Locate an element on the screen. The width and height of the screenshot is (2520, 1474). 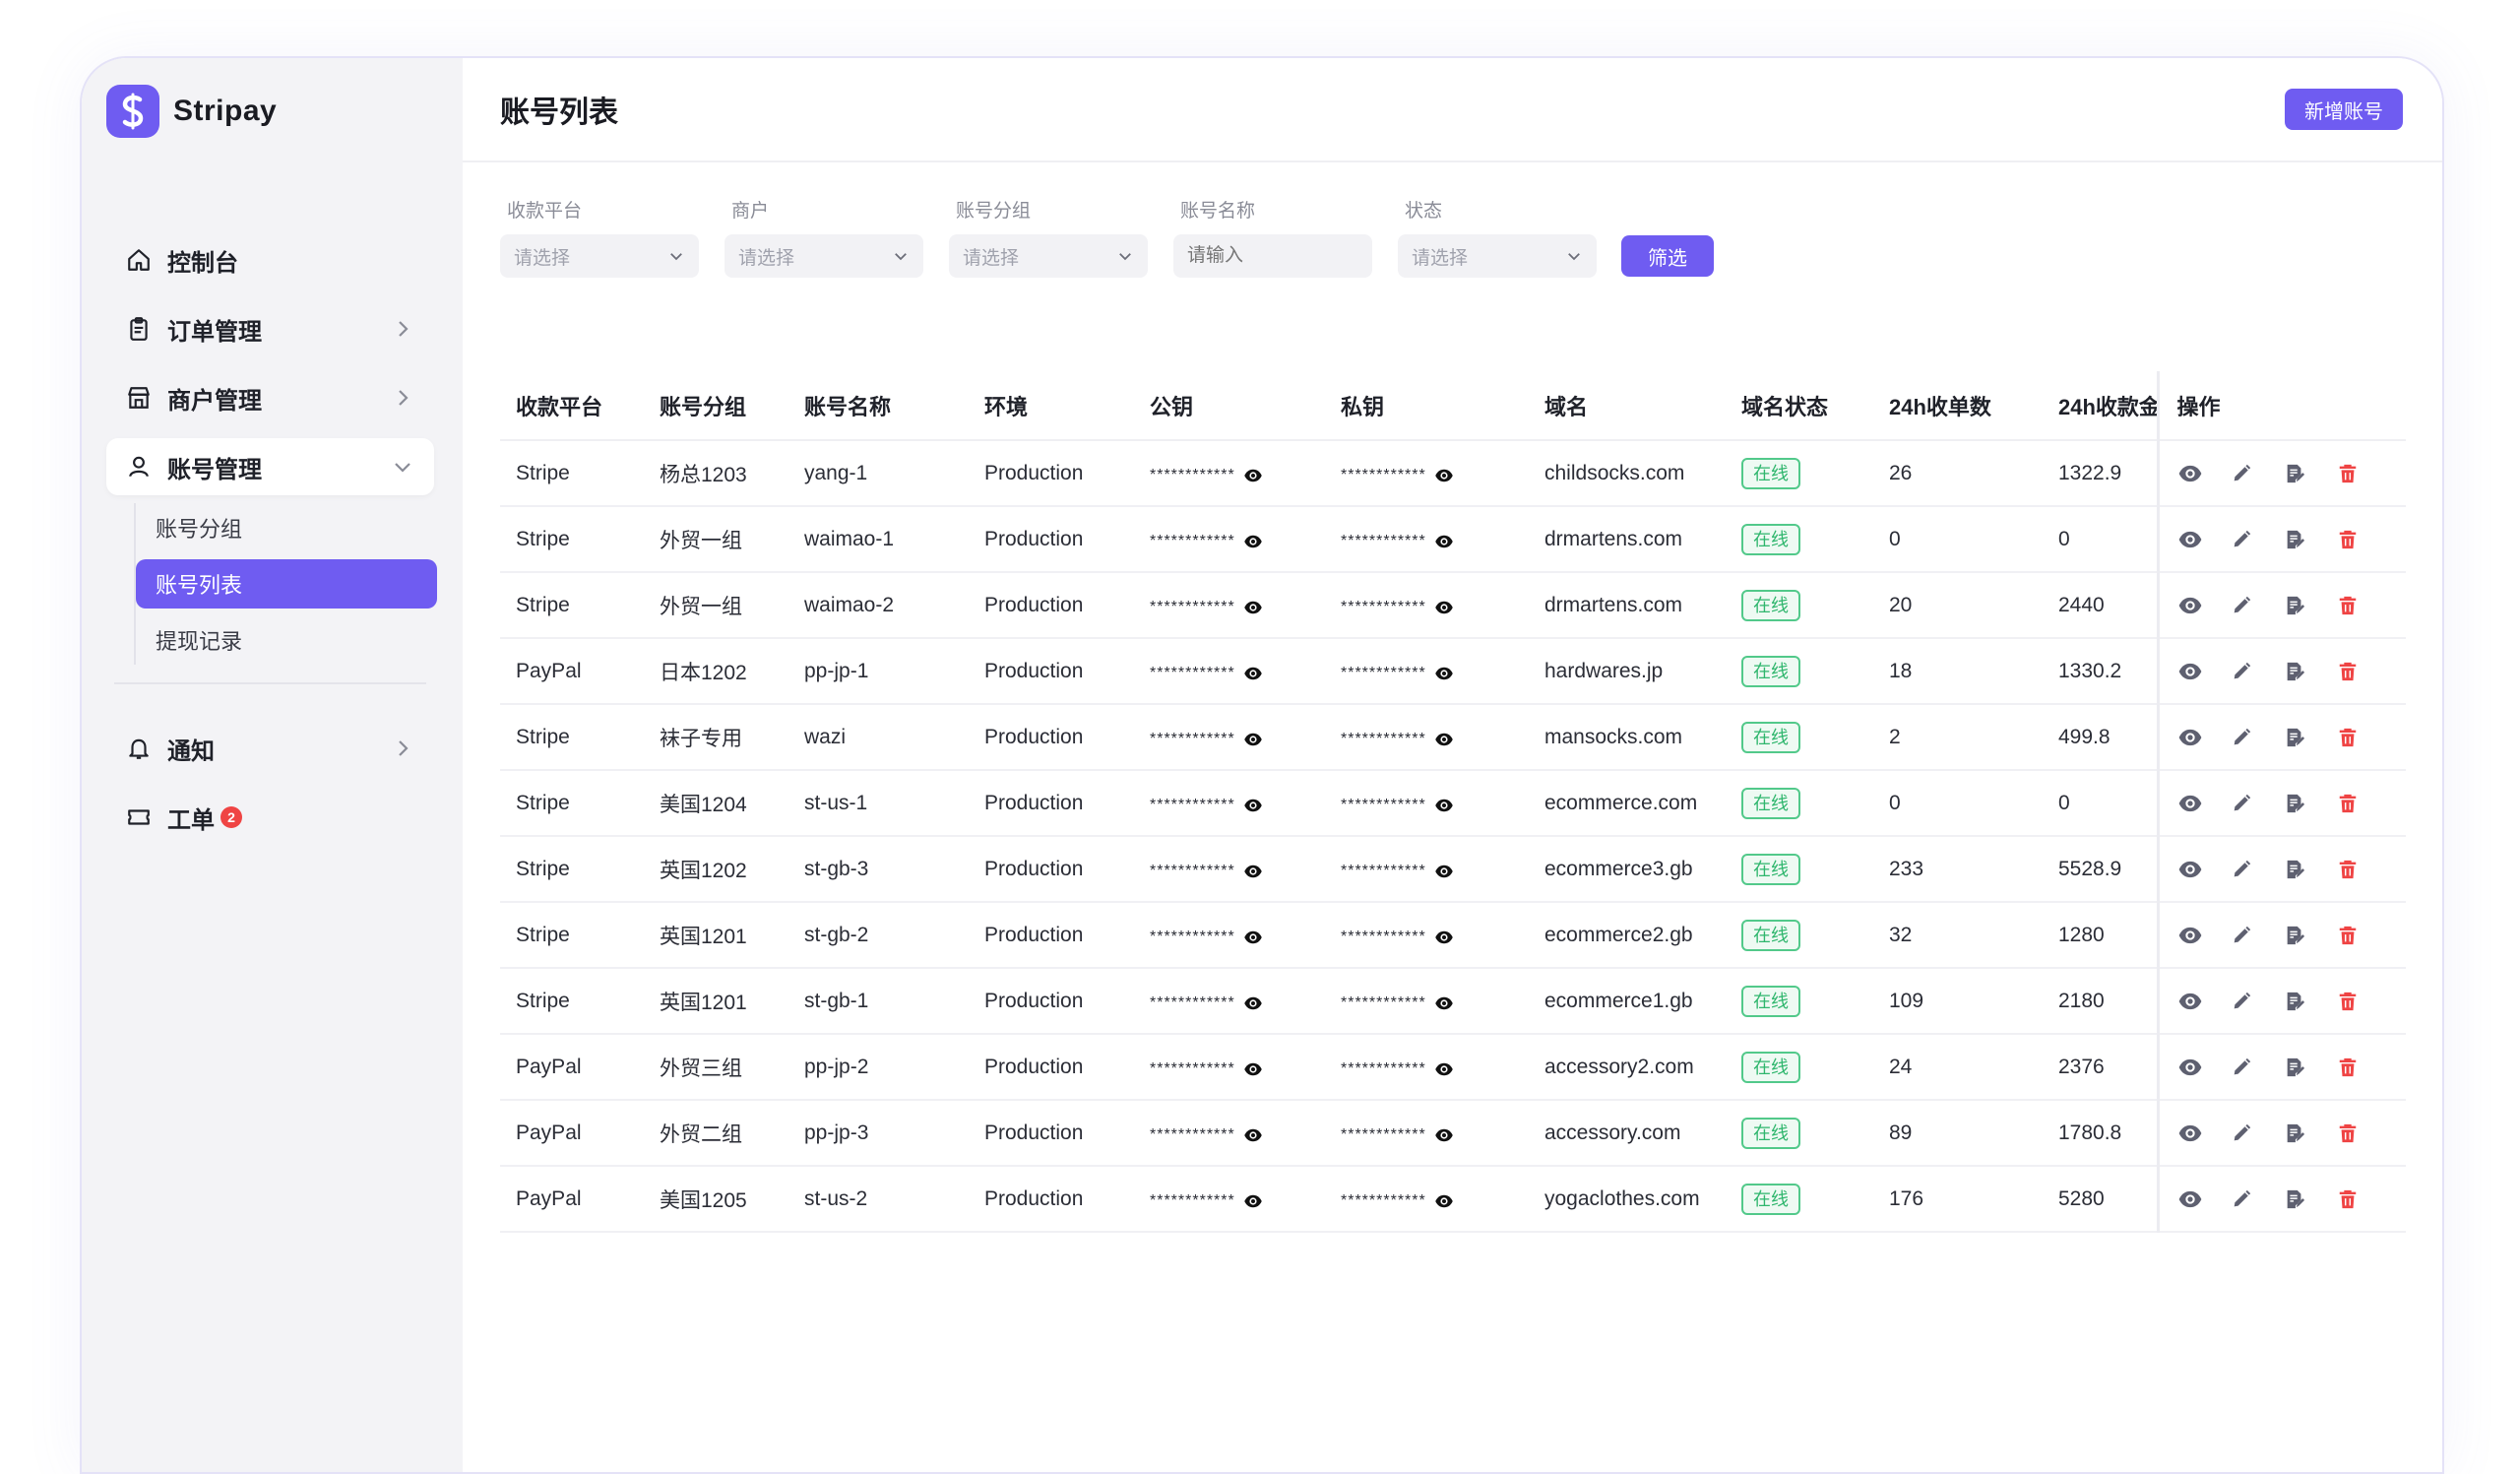
column-header: 域名 is located at coordinates (1627, 406).